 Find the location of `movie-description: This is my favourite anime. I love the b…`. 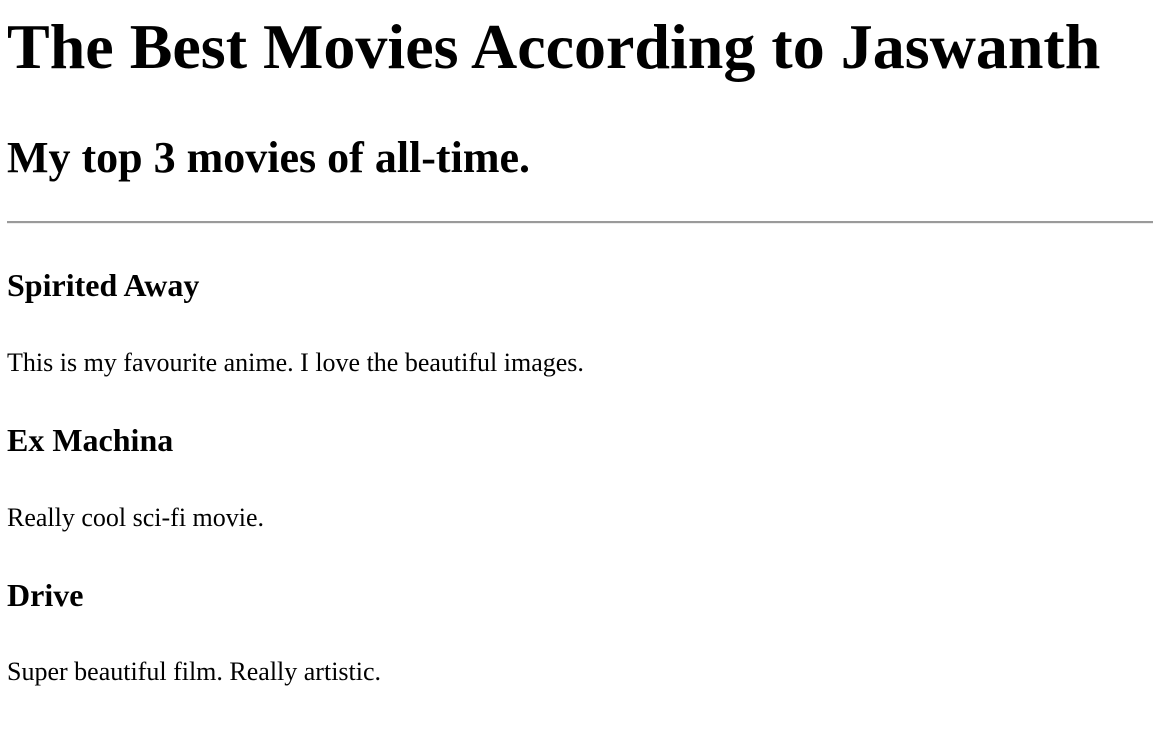

movie-description: This is my favourite anime. I love the b… is located at coordinates (295, 362).